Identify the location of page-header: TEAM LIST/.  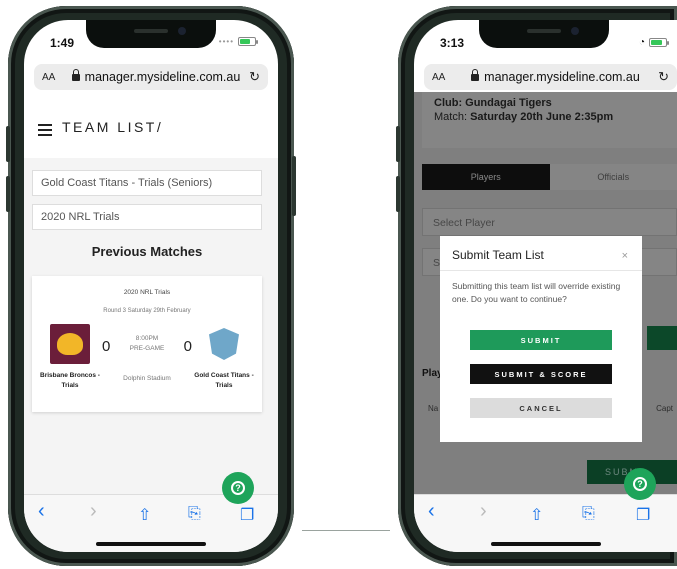
(151, 125).